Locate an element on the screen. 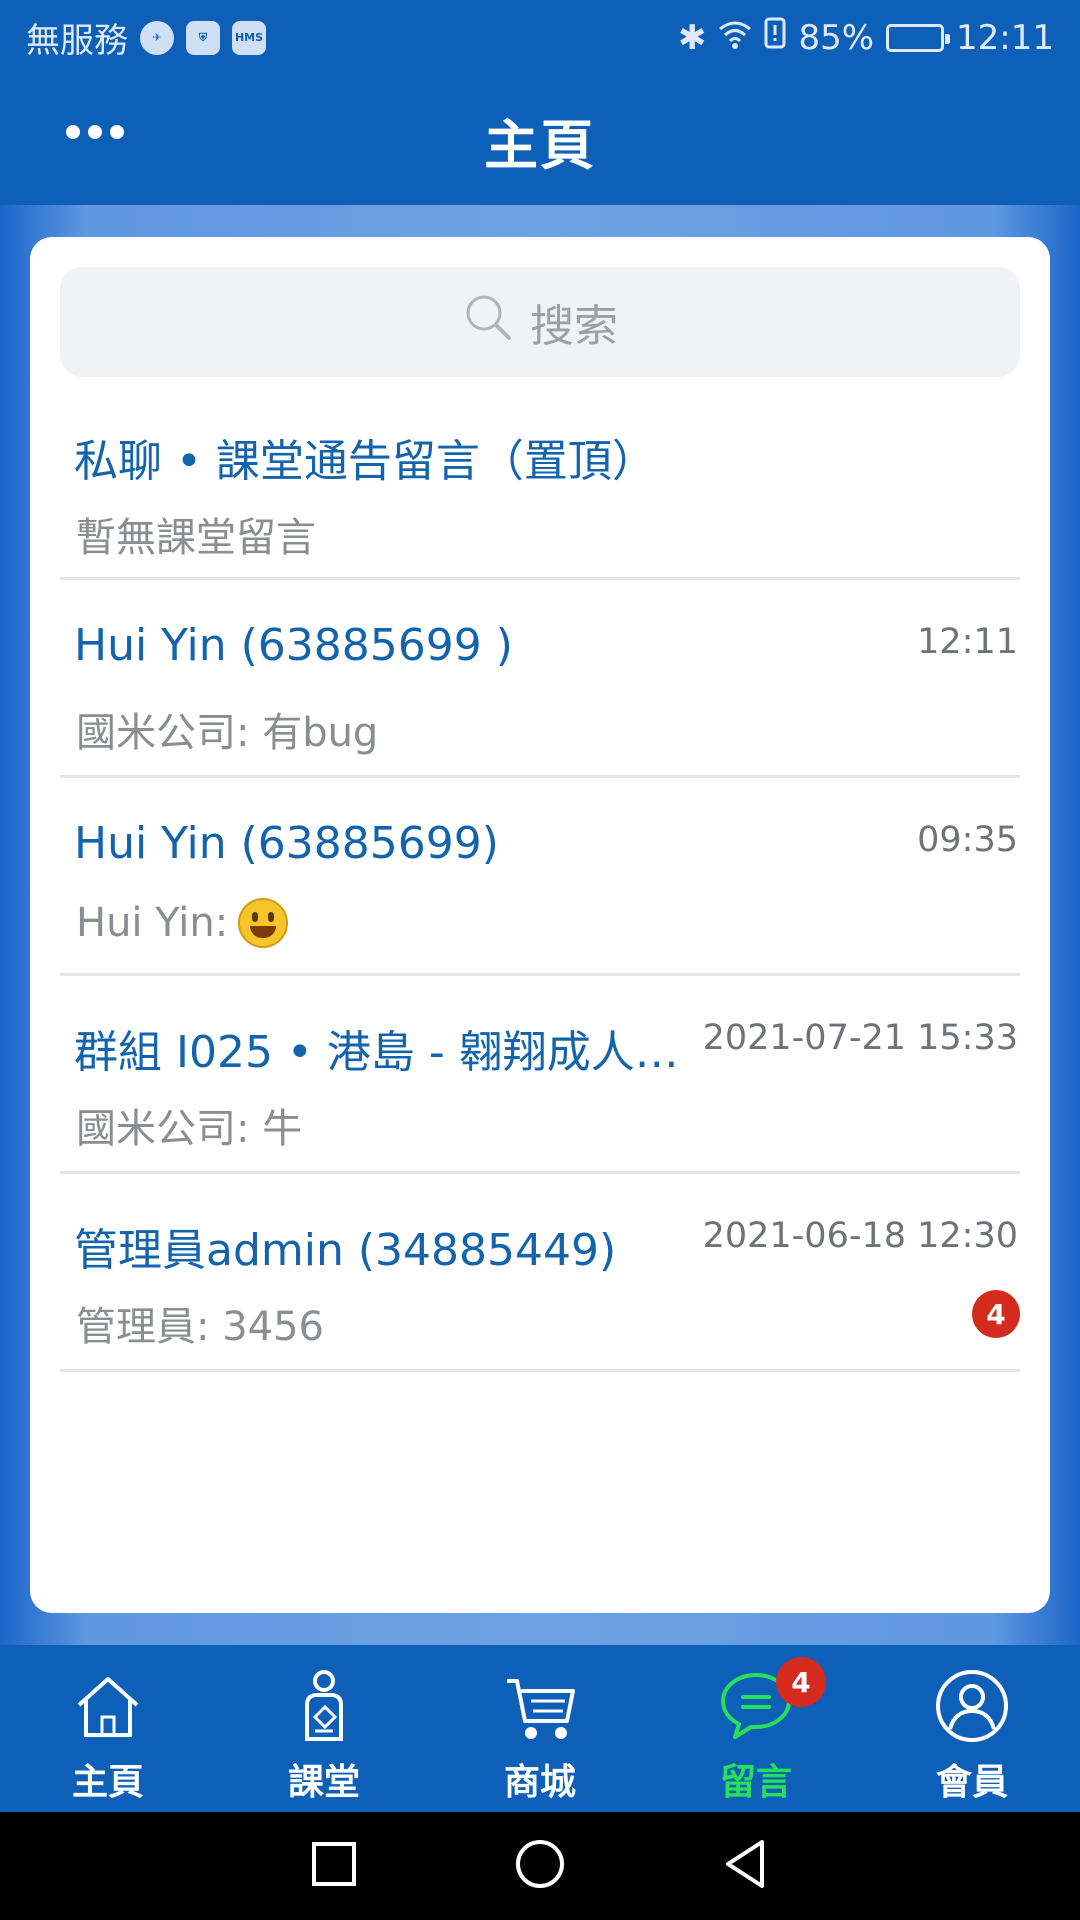 The height and width of the screenshot is (1920, 1080). nav-label: 會員 is located at coordinates (971, 1782).